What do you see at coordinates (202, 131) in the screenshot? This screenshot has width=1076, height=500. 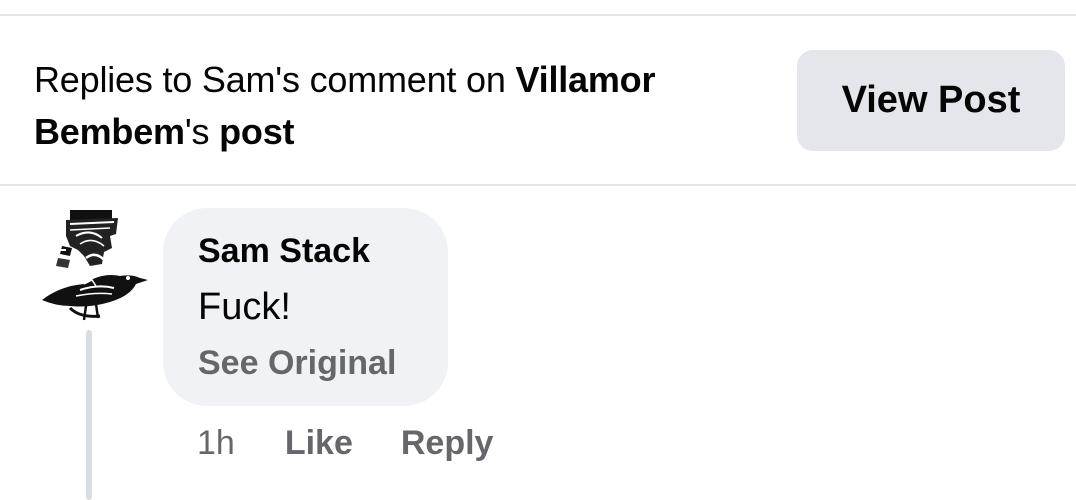 I see `title-possessive: 's` at bounding box center [202, 131].